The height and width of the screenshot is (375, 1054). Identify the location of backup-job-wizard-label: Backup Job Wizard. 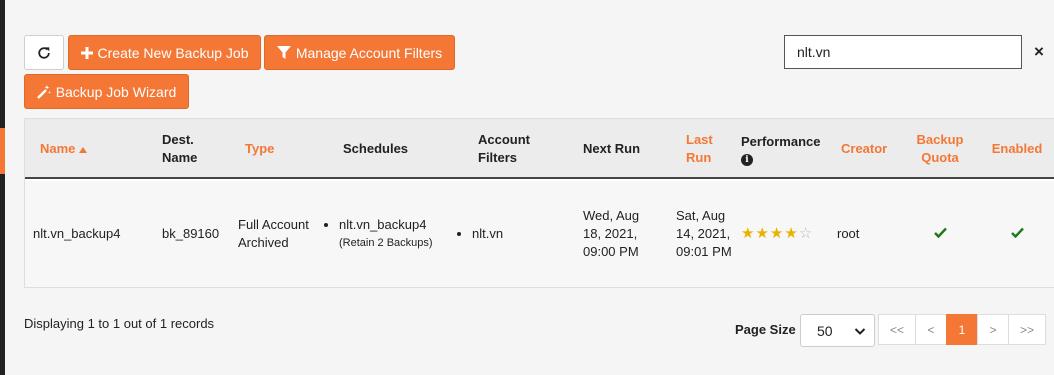
(116, 91).